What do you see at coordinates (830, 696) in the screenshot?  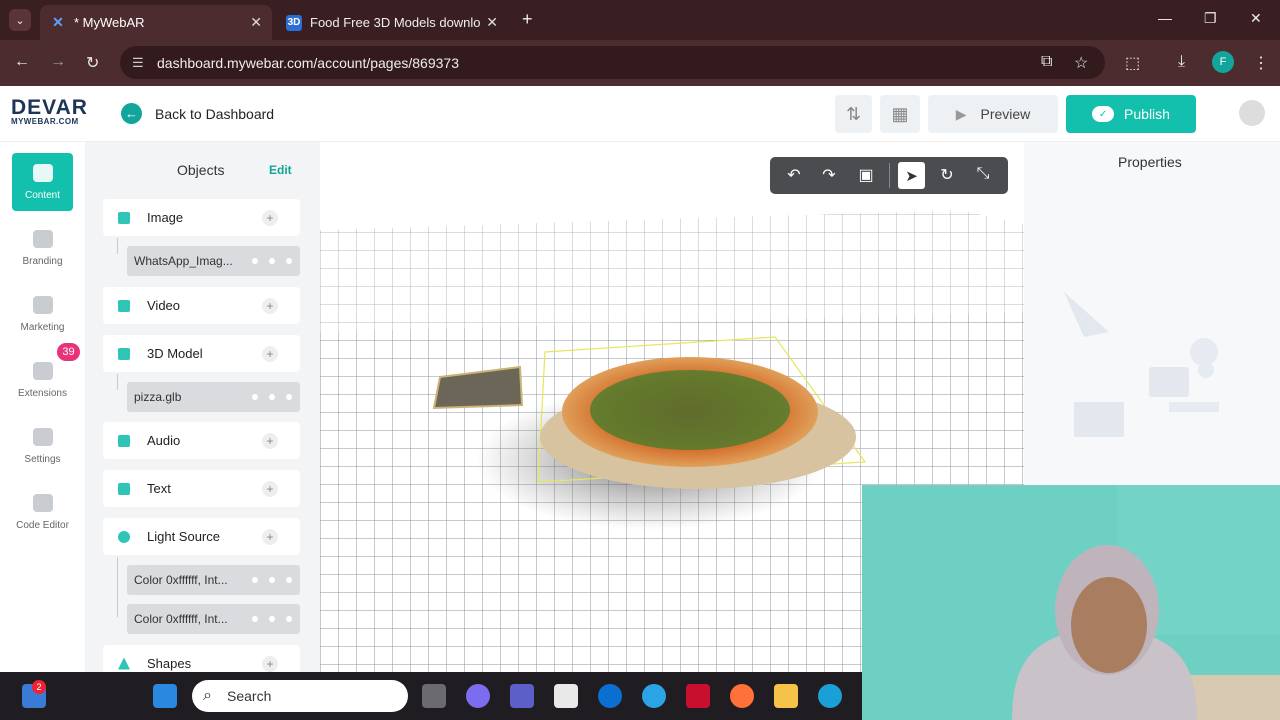 I see `edge-icon` at bounding box center [830, 696].